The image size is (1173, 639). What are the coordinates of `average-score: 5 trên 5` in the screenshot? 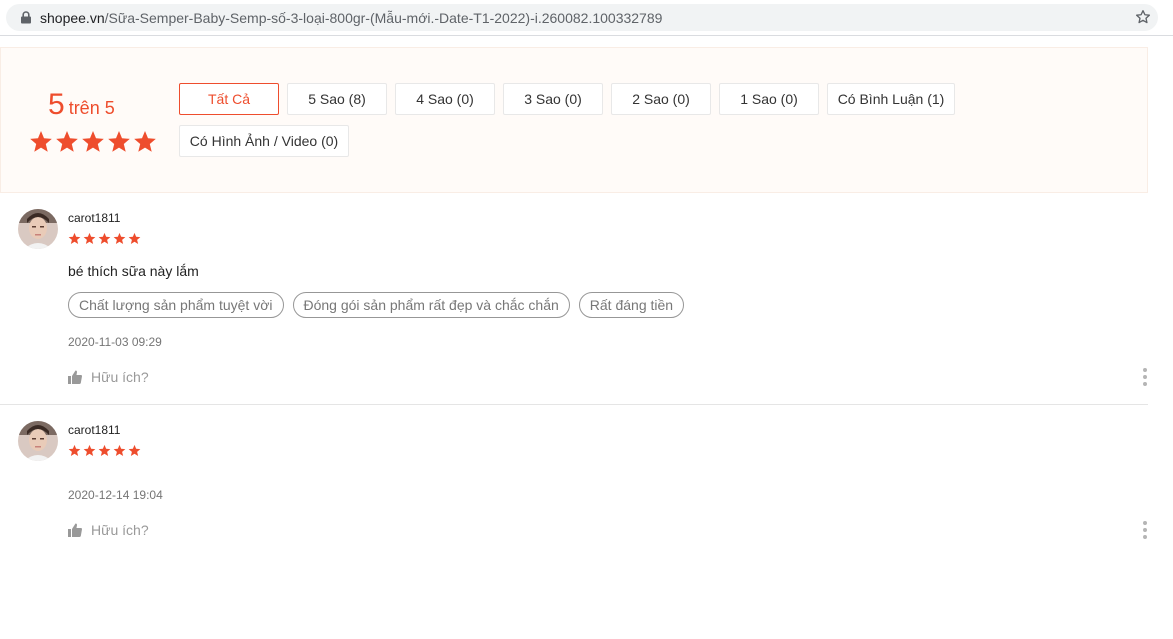 It's located at (81, 105).